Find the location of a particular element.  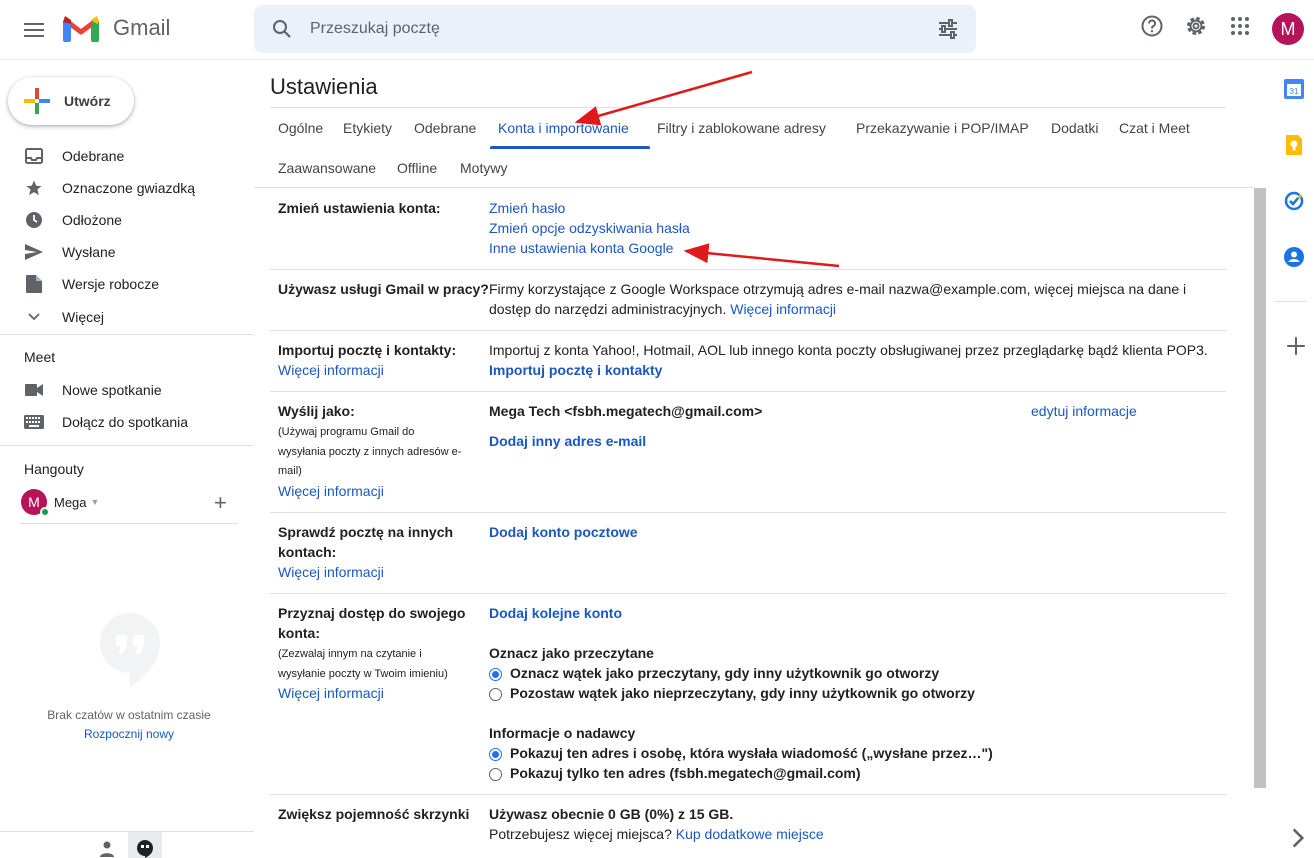

check-mail-more-info-link: Więcej informacji is located at coordinates (331, 572).